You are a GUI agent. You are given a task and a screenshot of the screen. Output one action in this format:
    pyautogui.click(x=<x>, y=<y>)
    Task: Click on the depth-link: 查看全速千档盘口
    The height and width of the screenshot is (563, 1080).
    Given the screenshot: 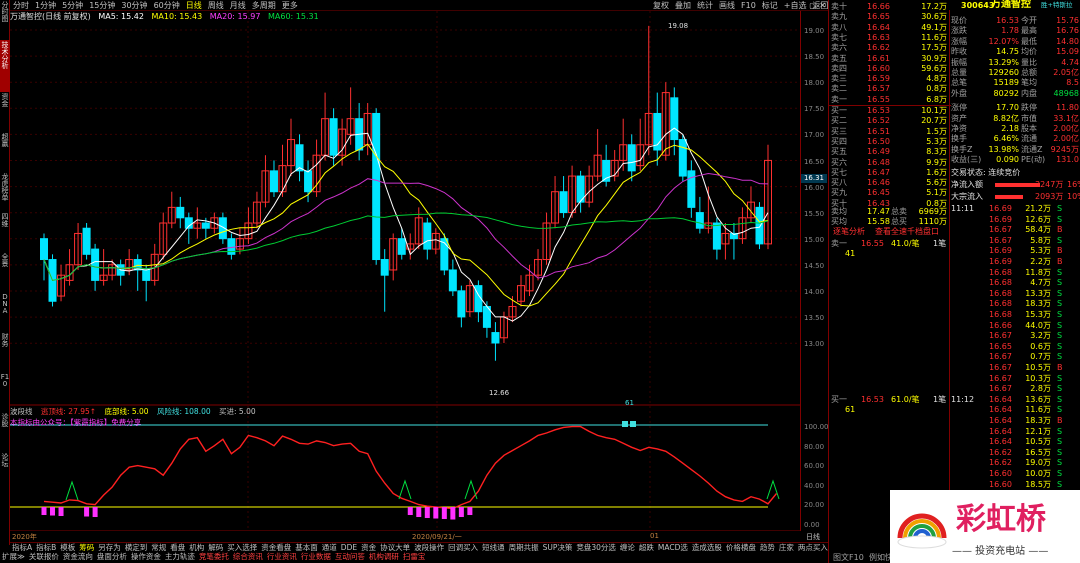 What is the action you would take?
    pyautogui.click(x=907, y=232)
    